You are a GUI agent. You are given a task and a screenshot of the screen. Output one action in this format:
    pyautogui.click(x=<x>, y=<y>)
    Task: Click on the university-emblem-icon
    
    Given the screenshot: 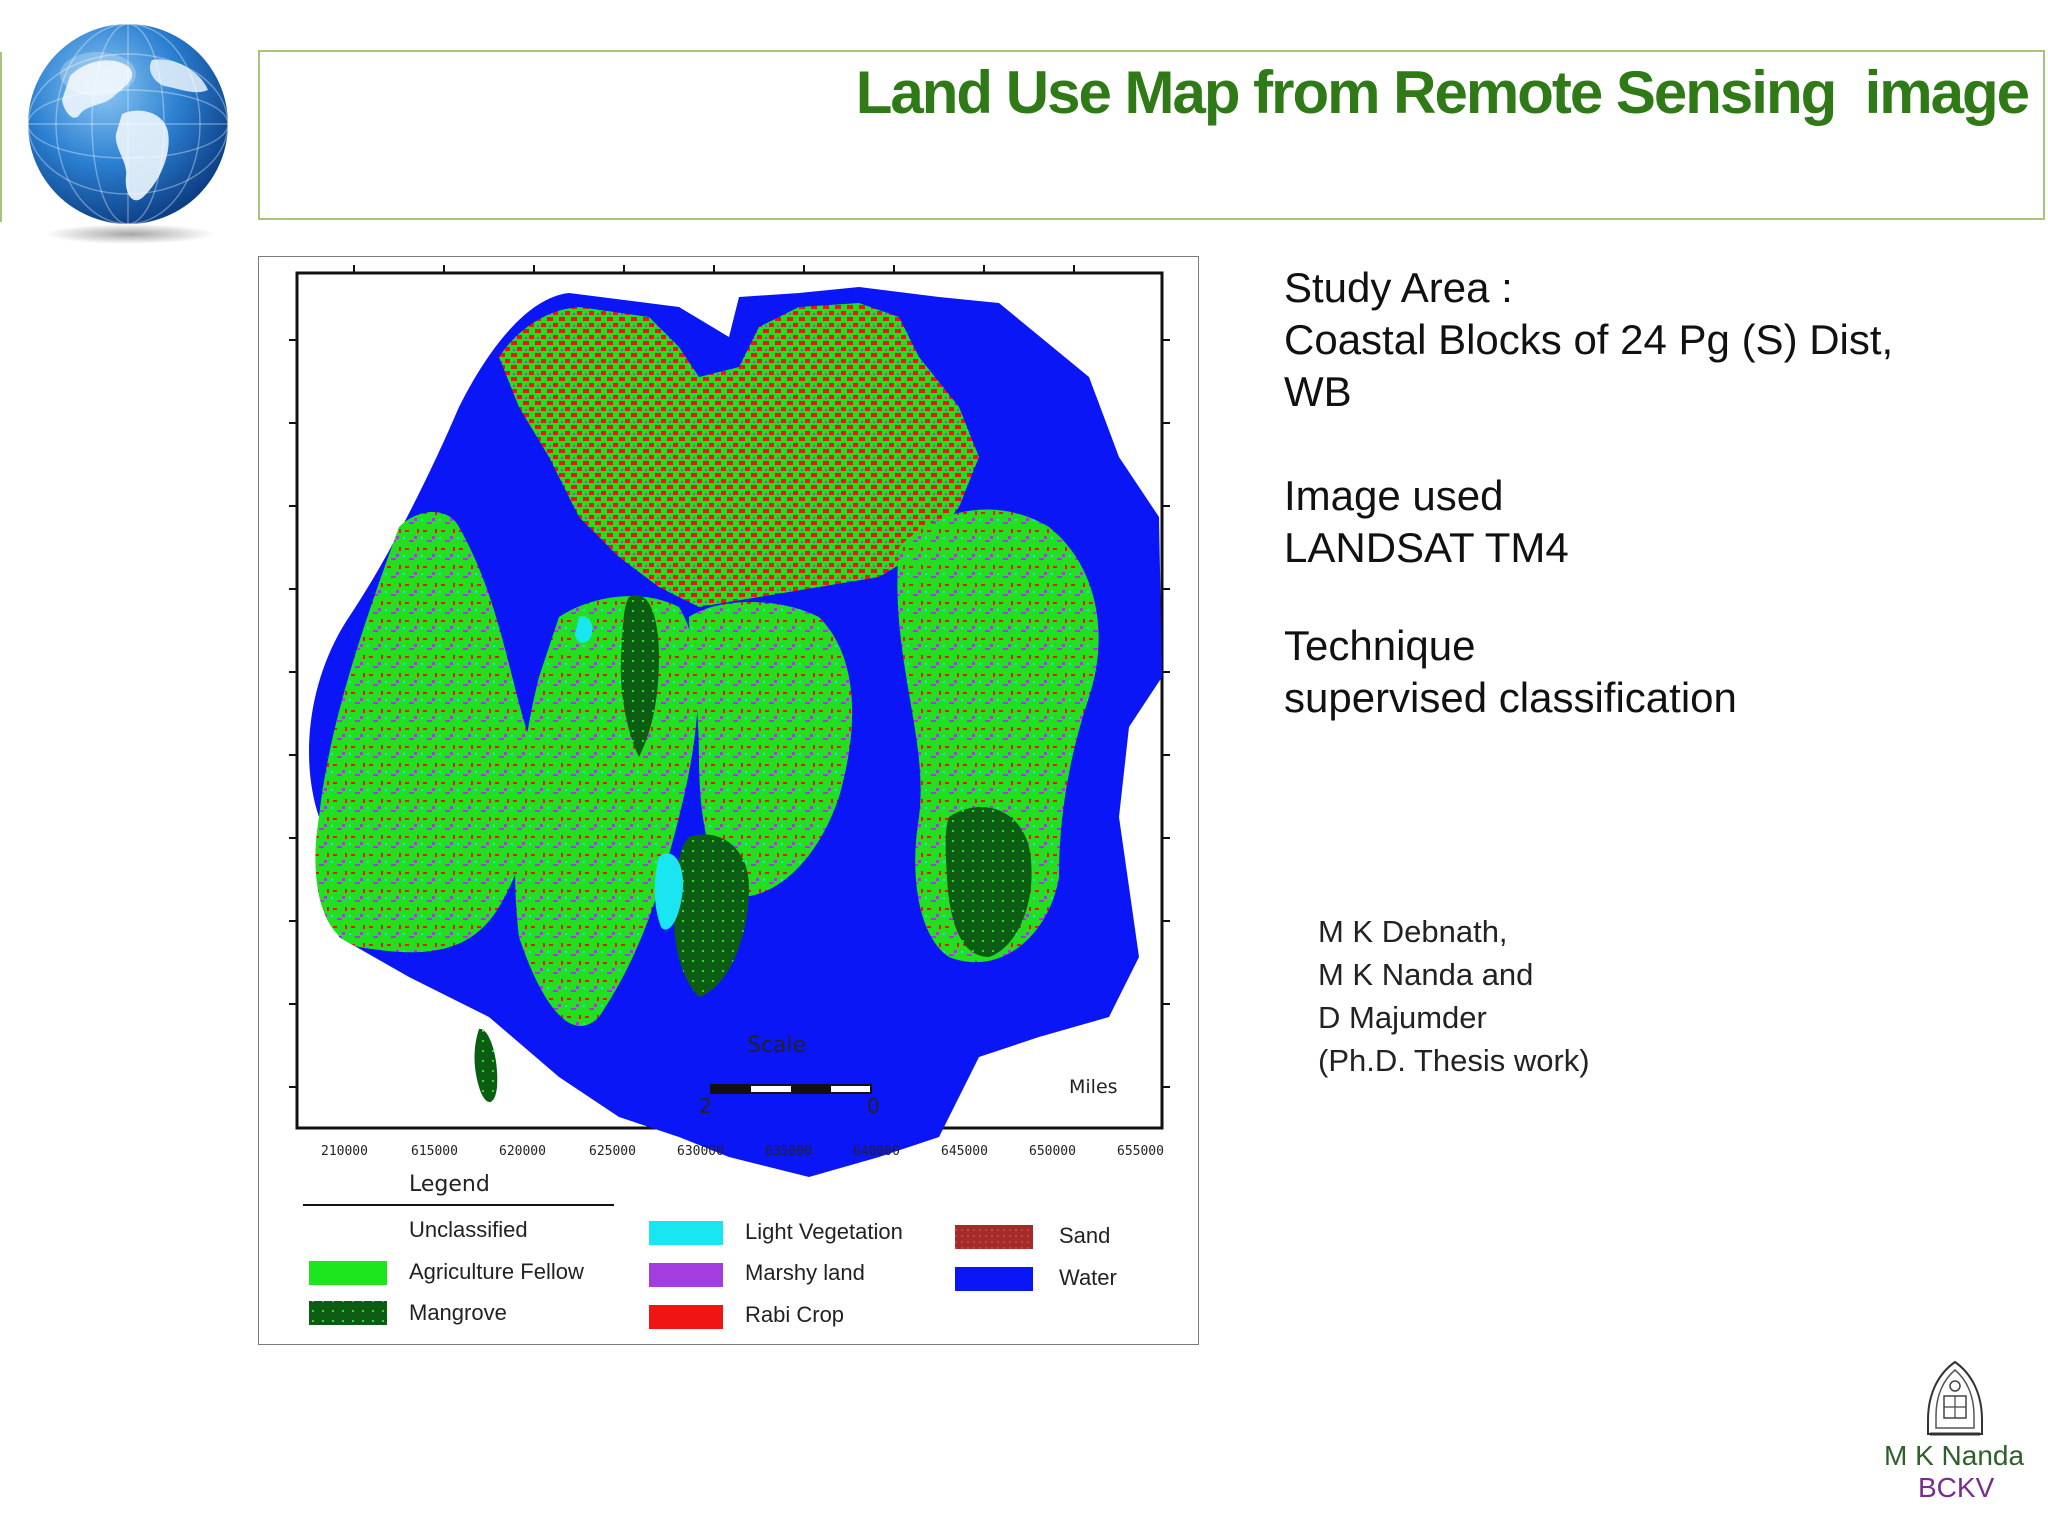 What is the action you would take?
    pyautogui.click(x=1955, y=1398)
    